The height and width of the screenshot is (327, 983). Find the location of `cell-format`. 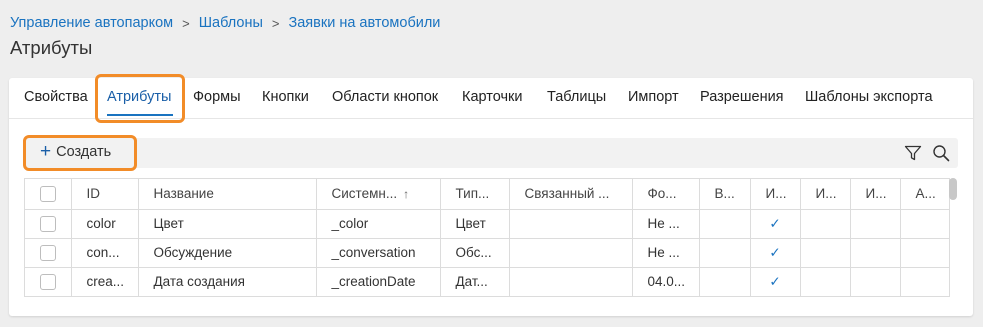

cell-format is located at coordinates (666, 296).